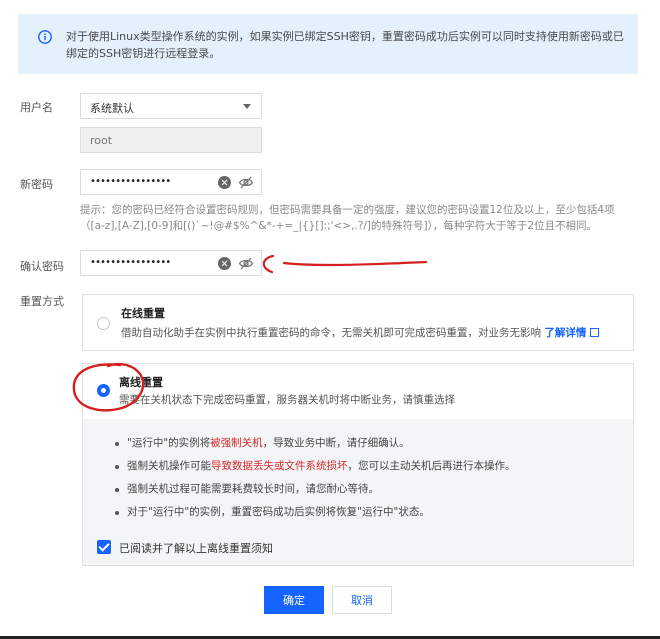  What do you see at coordinates (268, 264) in the screenshot?
I see `annotation-bracket` at bounding box center [268, 264].